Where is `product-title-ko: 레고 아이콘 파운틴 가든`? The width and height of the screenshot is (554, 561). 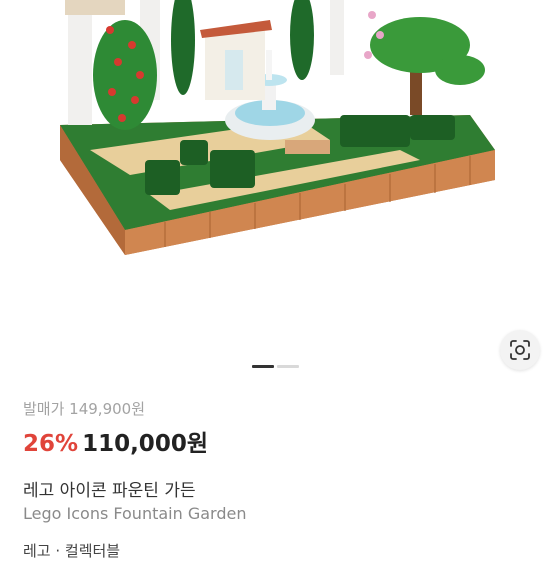
product-title-ko: 레고 아이콘 파운틴 가든 is located at coordinates (109, 491).